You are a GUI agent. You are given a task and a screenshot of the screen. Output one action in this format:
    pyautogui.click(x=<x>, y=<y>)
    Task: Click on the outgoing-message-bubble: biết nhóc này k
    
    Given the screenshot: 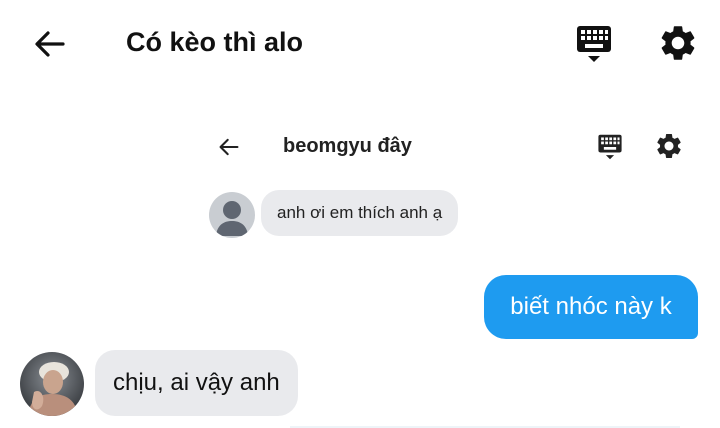 What is the action you would take?
    pyautogui.click(x=591, y=307)
    